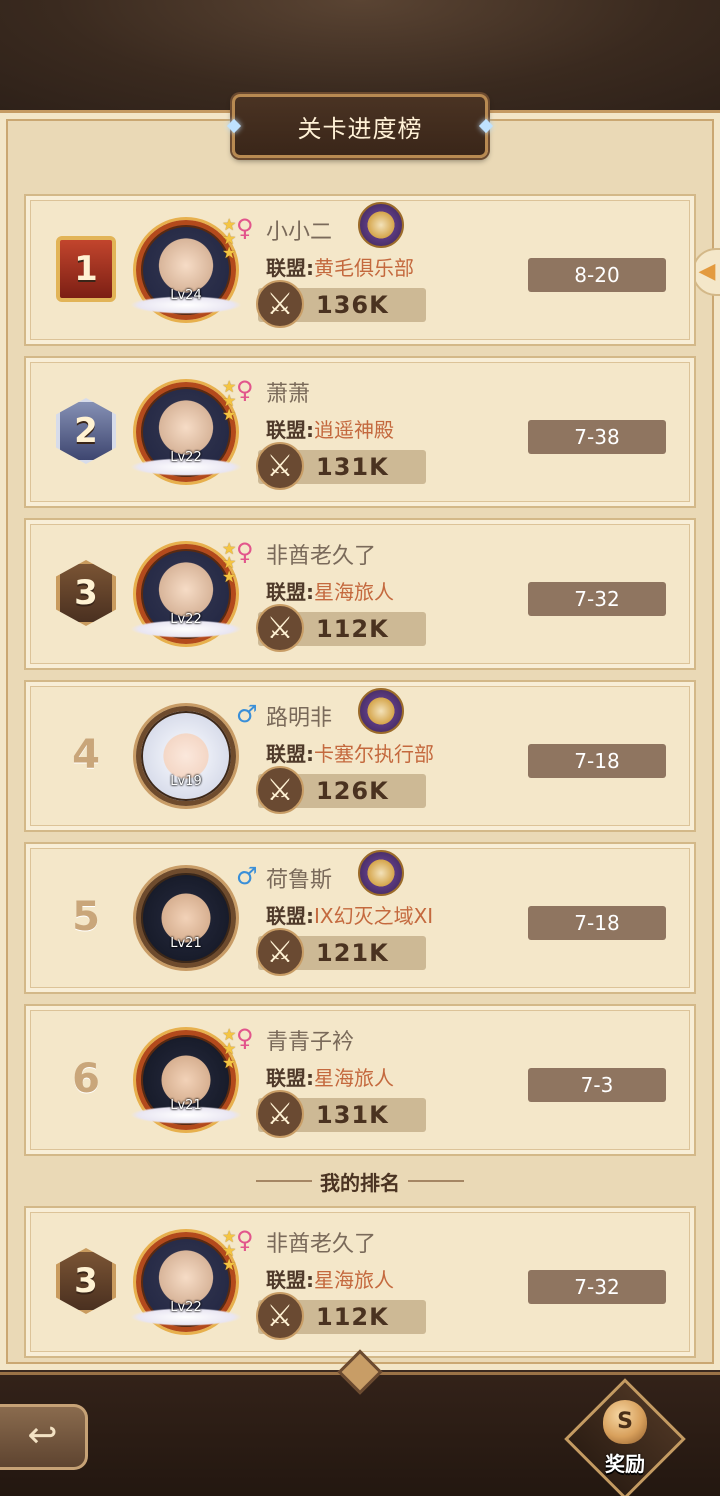 The width and height of the screenshot is (720, 1496). I want to click on stage-progress: 7-38, so click(597, 437).